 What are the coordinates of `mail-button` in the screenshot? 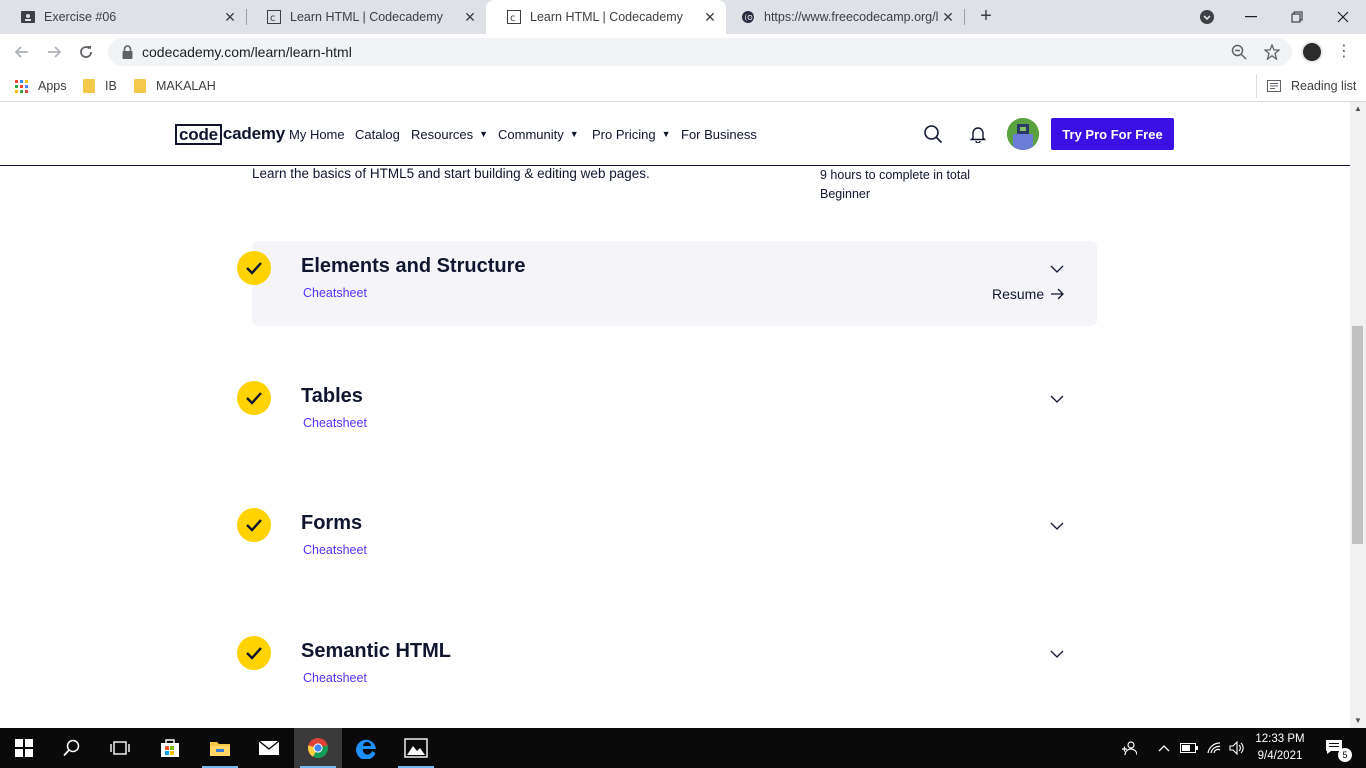 It's located at (269, 748).